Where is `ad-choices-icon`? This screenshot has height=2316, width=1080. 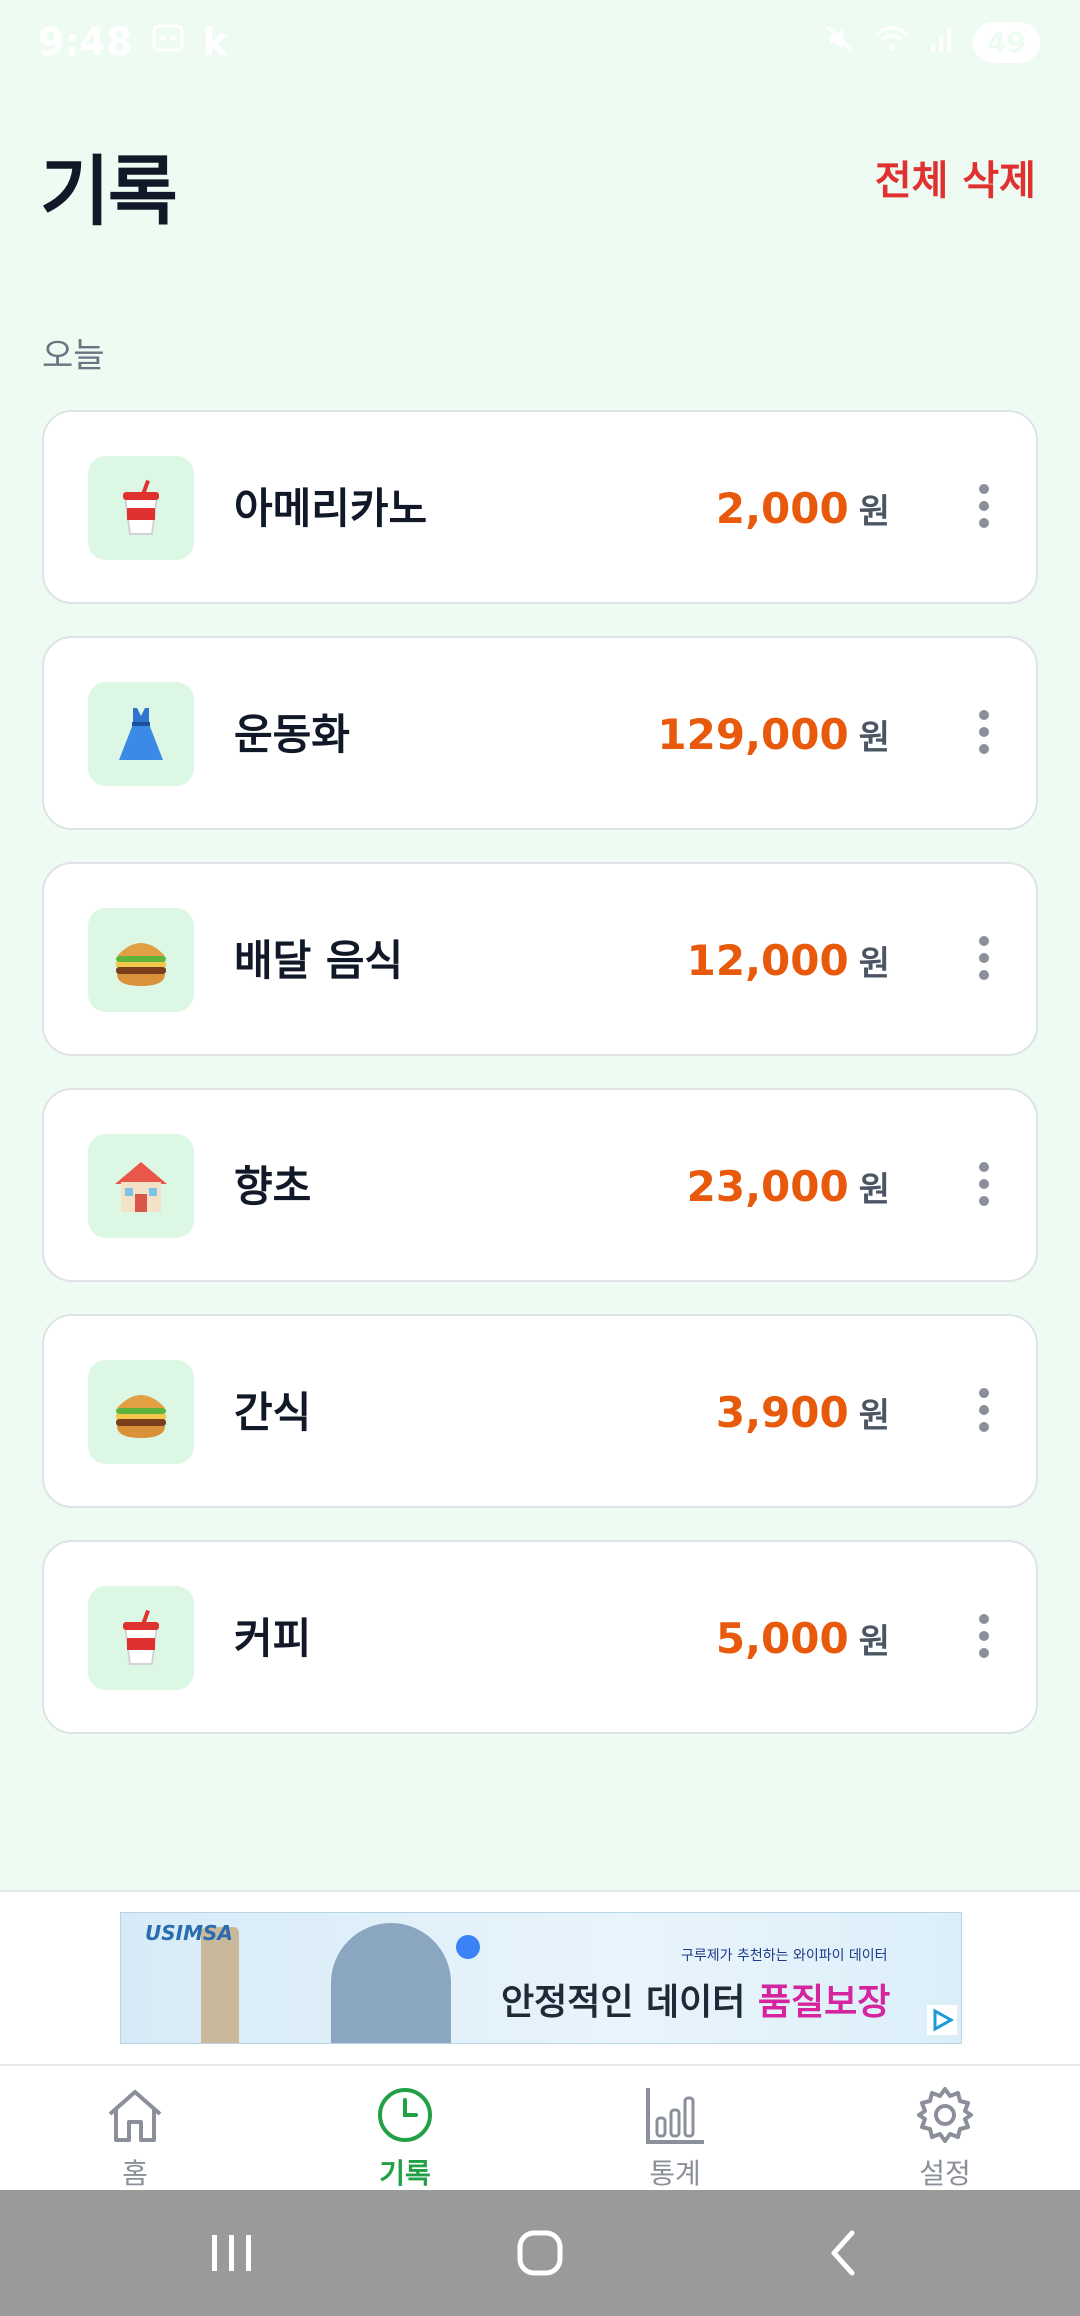 ad-choices-icon is located at coordinates (942, 2022).